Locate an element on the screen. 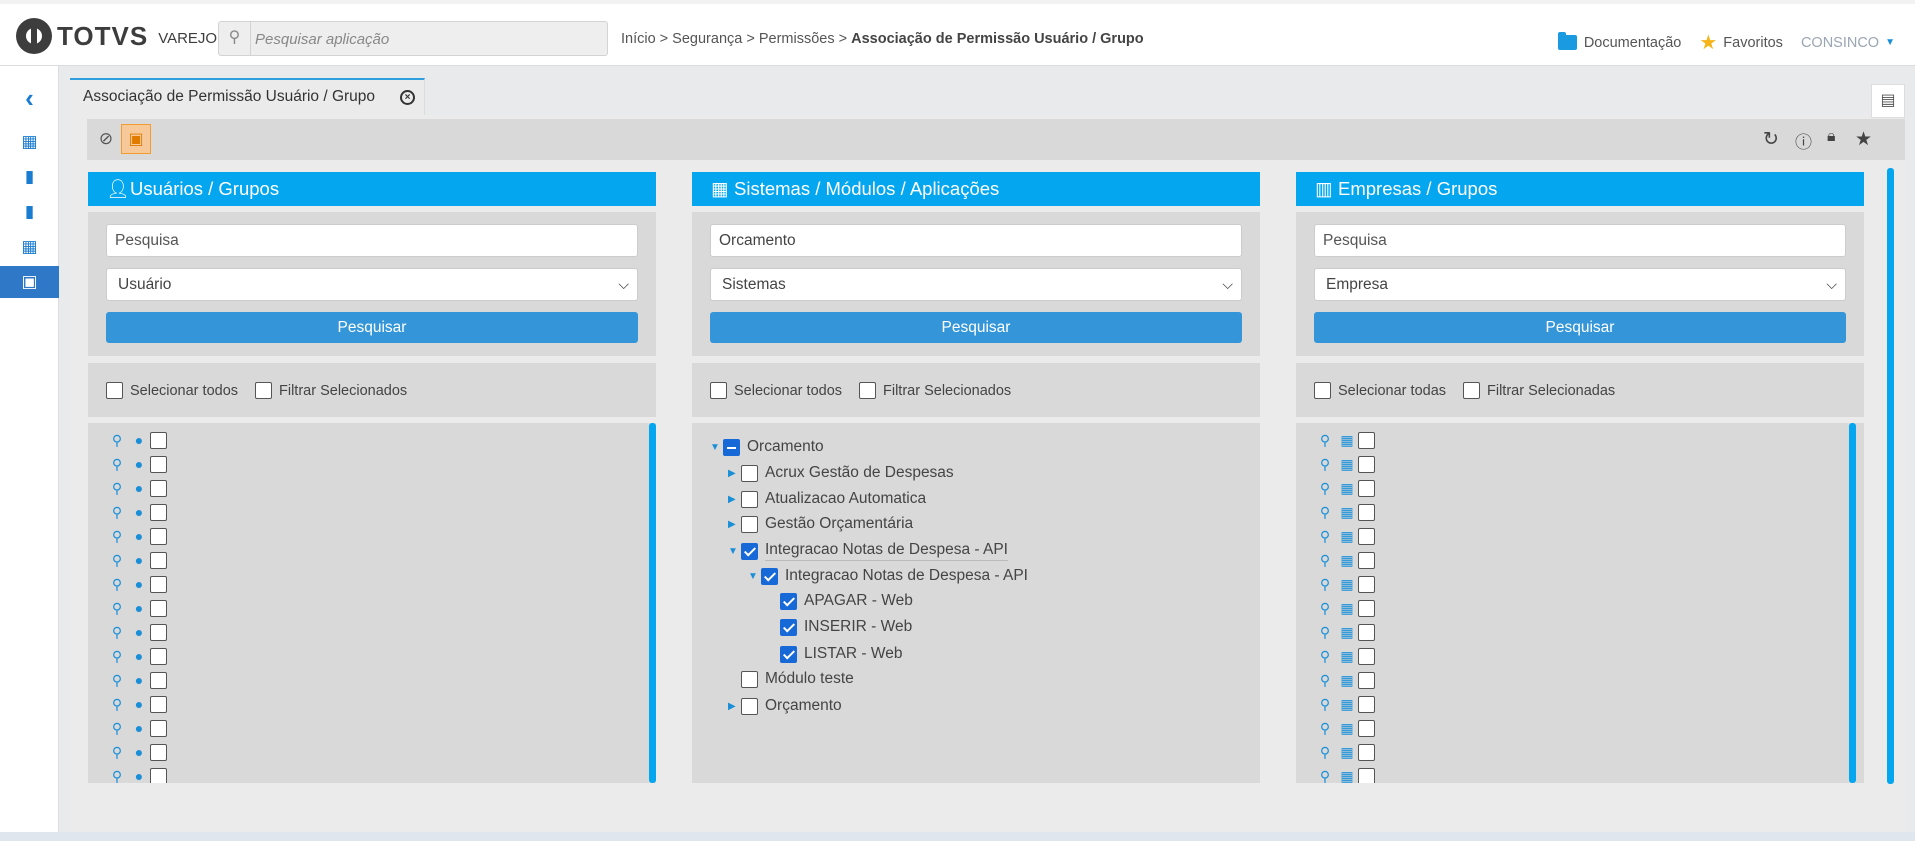 The image size is (1915, 841). sidebar-item-table: ▦ is located at coordinates (29, 247).